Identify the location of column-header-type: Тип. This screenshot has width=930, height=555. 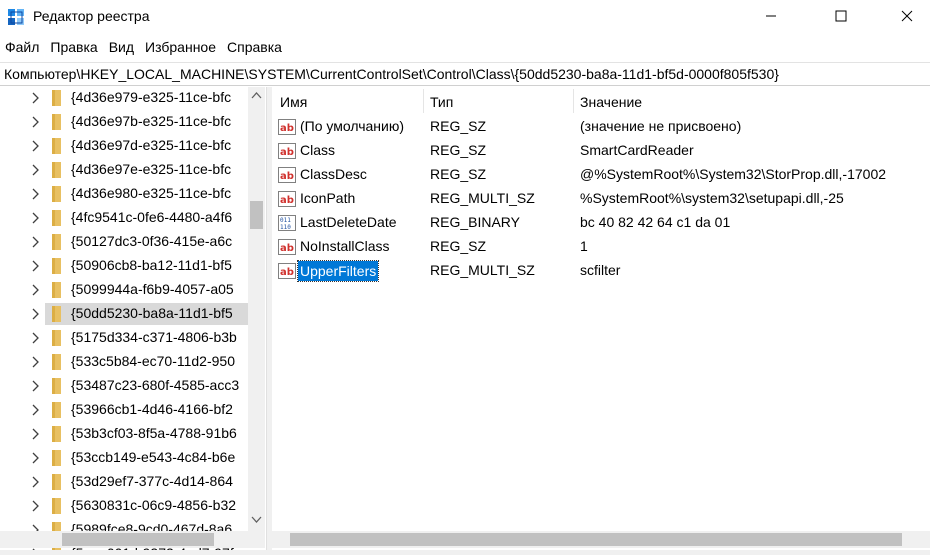
(441, 102).